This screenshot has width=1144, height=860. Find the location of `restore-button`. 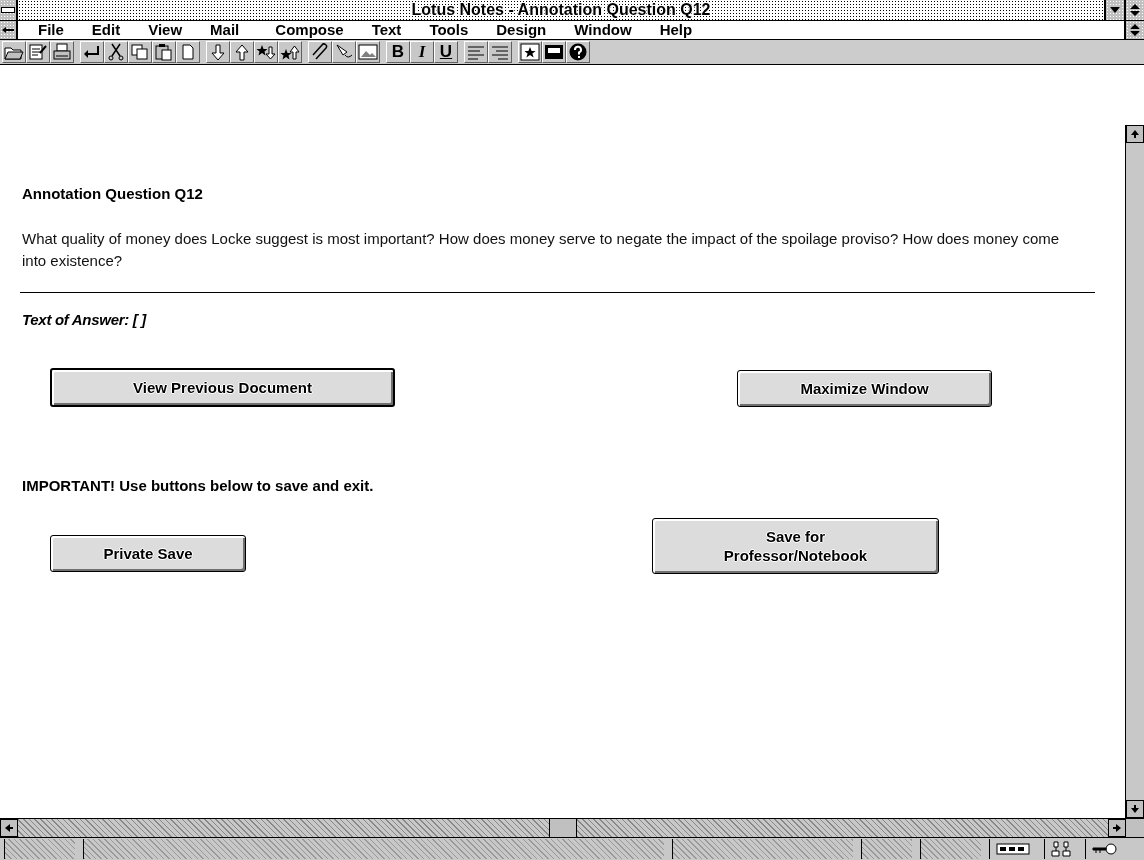

restore-button is located at coordinates (1134, 10).